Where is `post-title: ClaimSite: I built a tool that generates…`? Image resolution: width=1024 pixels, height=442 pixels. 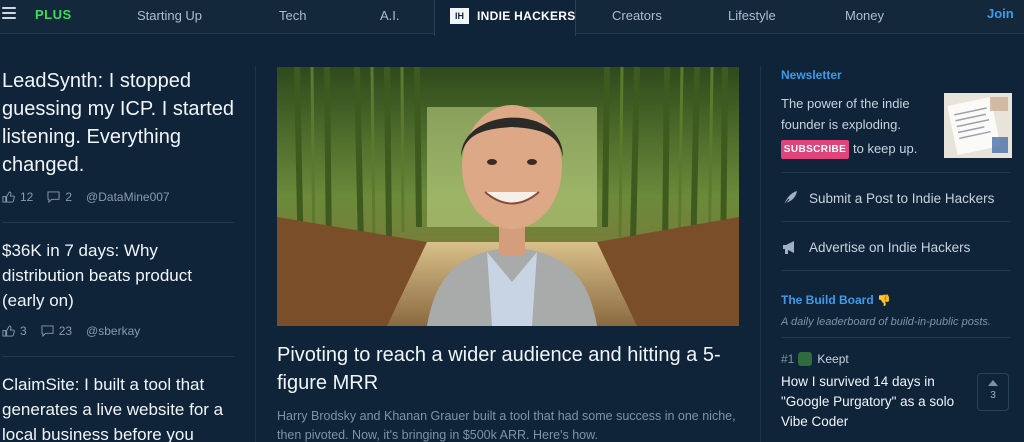
post-title: ClaimSite: I built a tool that generates… is located at coordinates (122, 407).